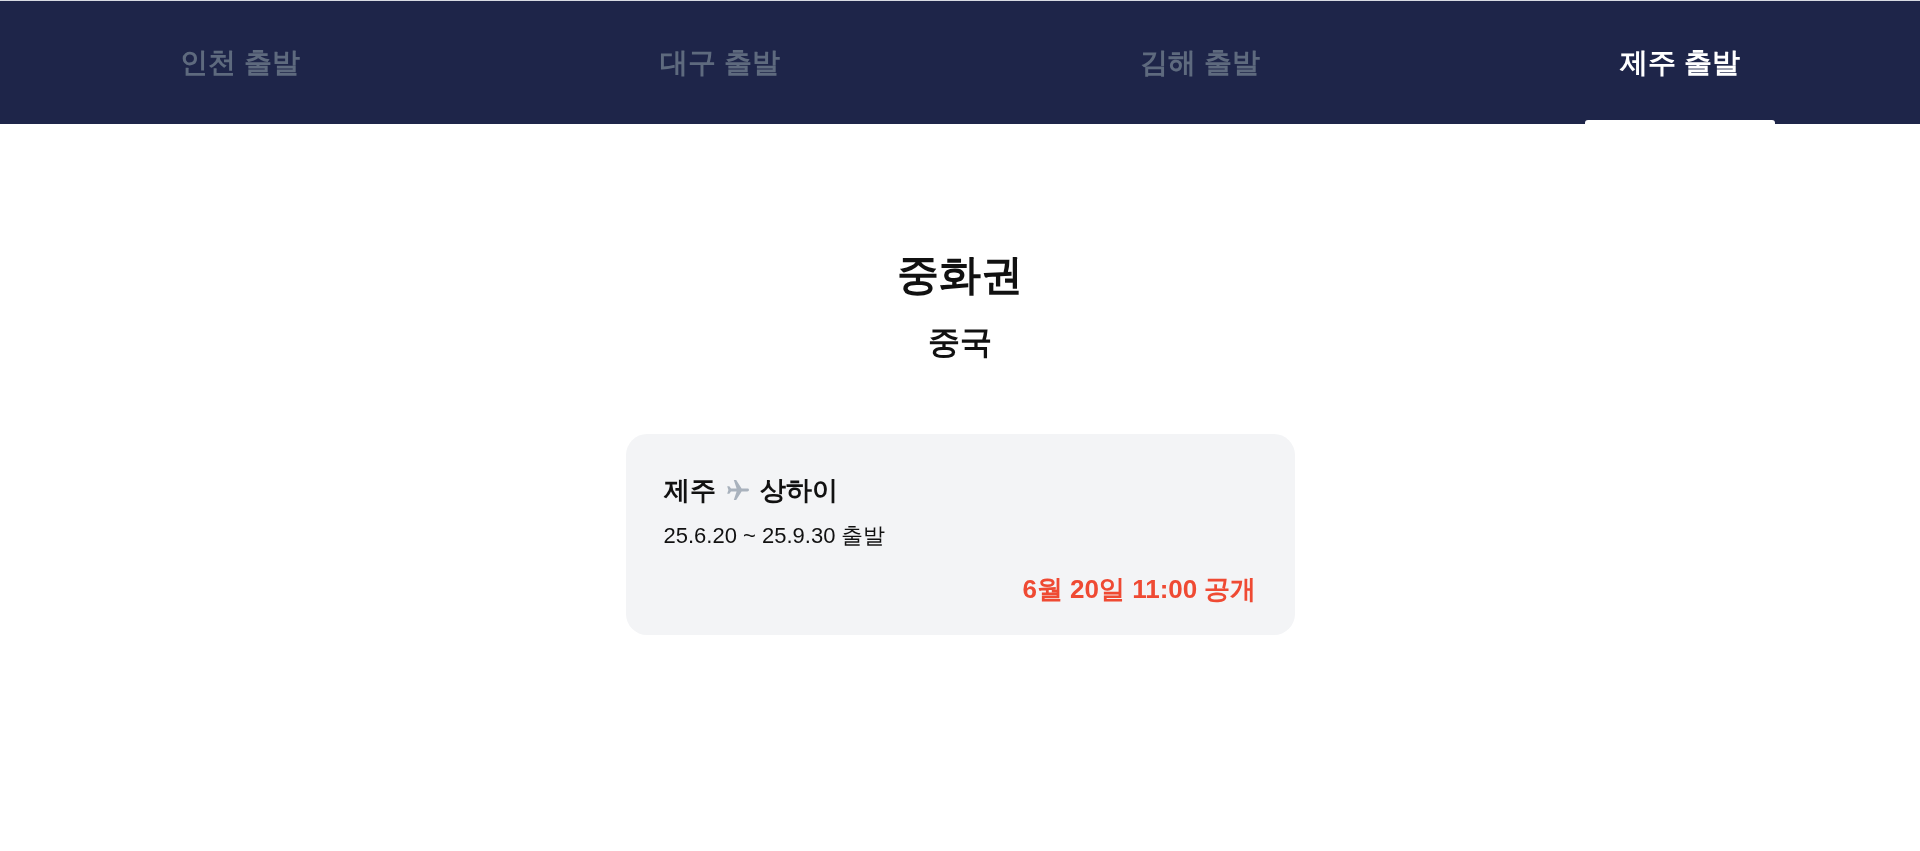 The image size is (1920, 851). What do you see at coordinates (960, 534) in the screenshot?
I see `flight-card: 제주 상하이 25.6.20 ~ 25.9.30 출발 6월 20일 11:00 공개` at bounding box center [960, 534].